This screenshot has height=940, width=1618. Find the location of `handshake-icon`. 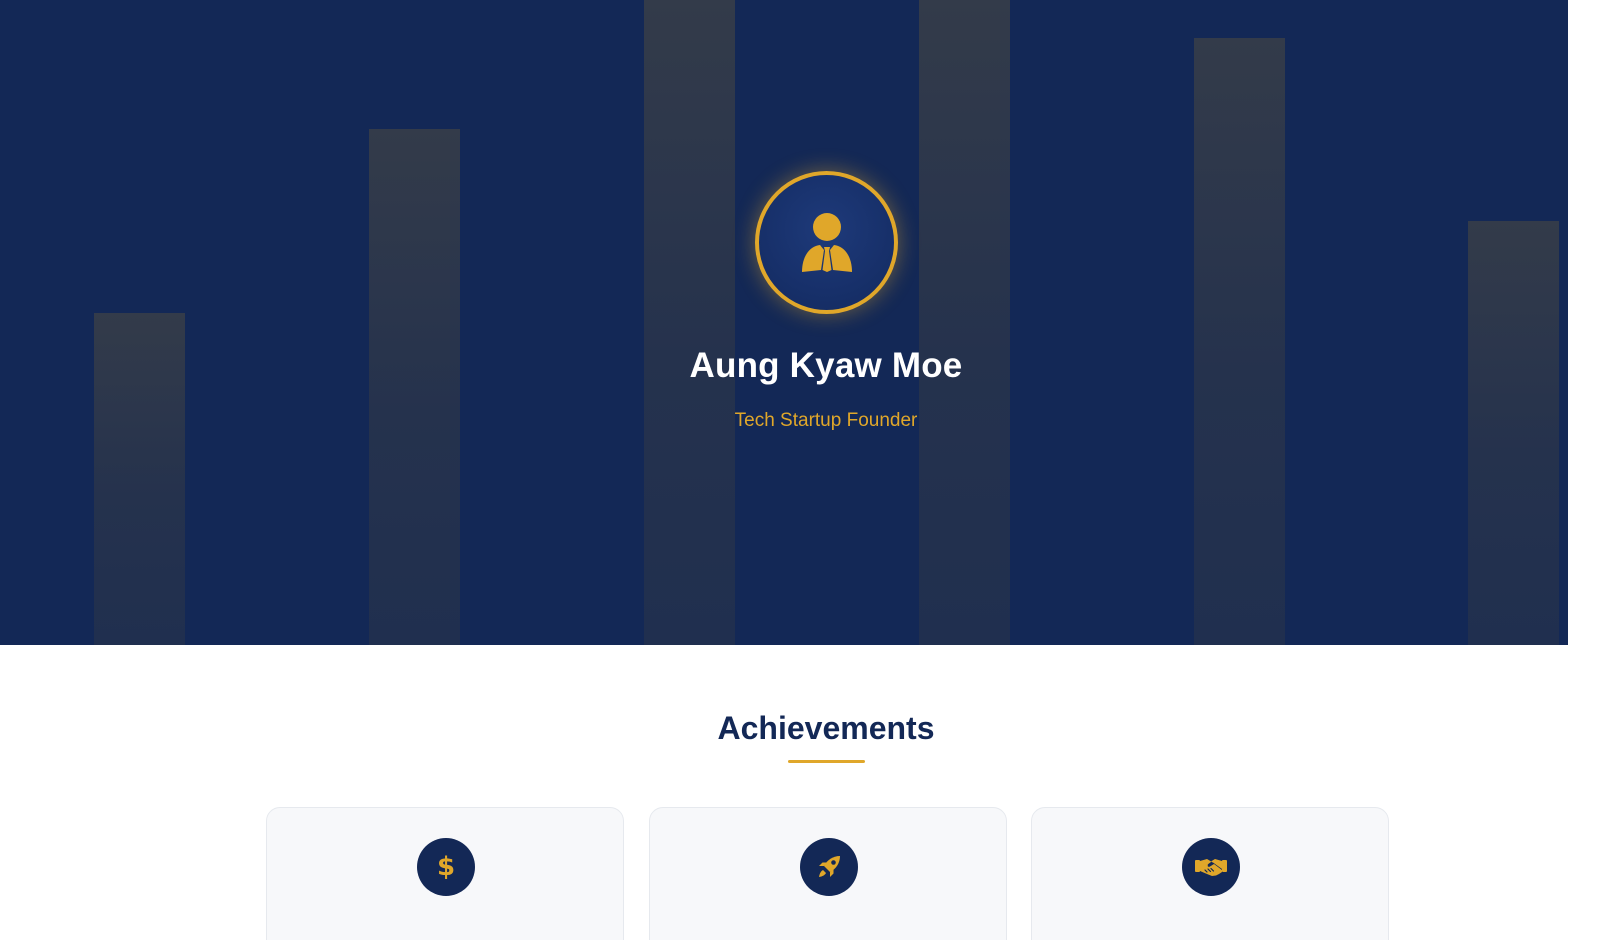

handshake-icon is located at coordinates (1211, 867).